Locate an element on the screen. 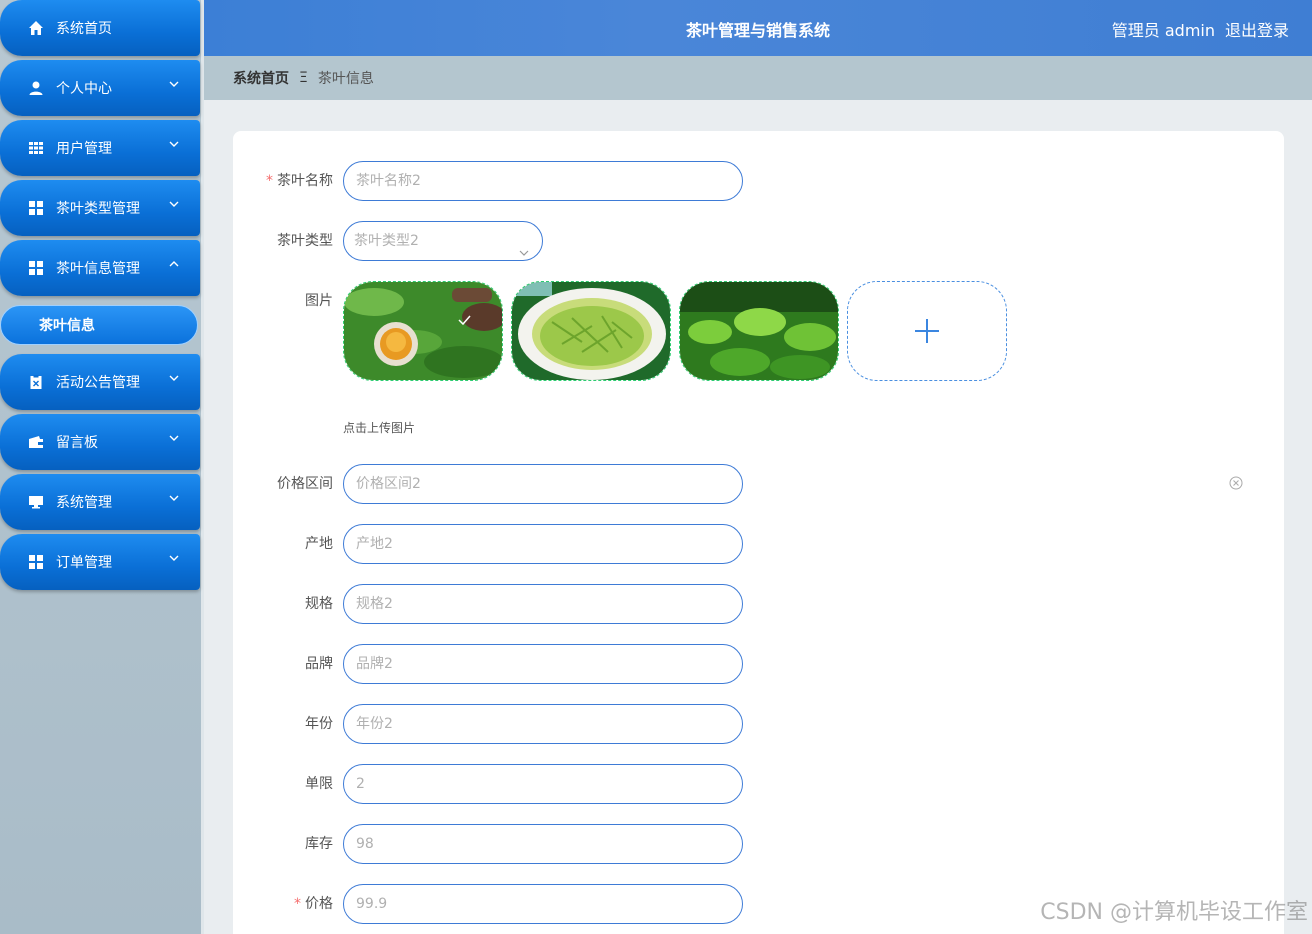 Image resolution: width=1312 pixels, height=934 pixels. brand-input: 品牌2 is located at coordinates (543, 664).